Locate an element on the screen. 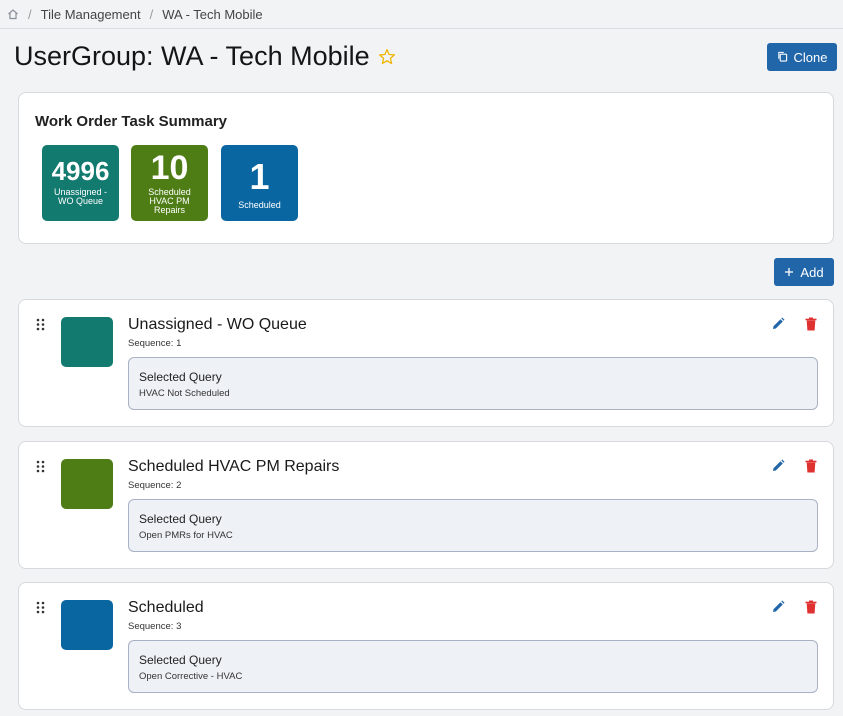  copy-icon is located at coordinates (782, 57).